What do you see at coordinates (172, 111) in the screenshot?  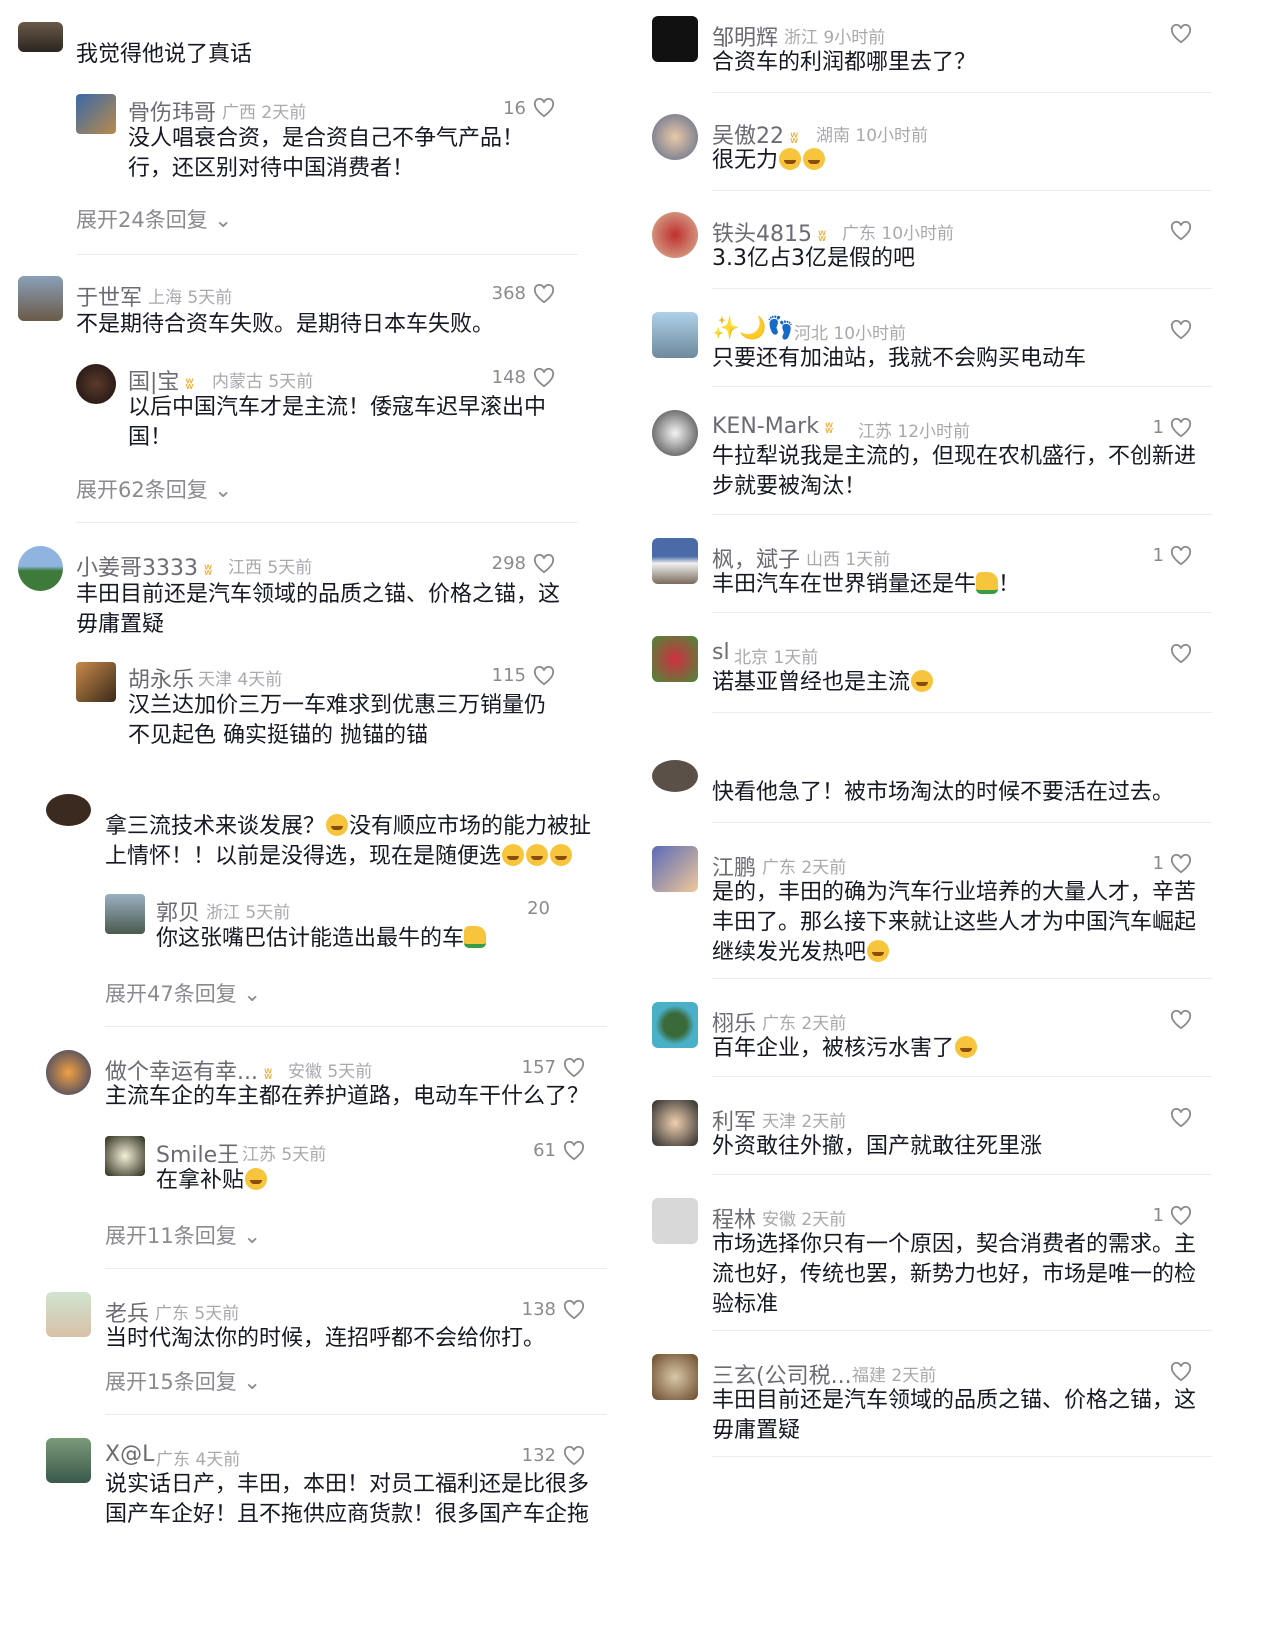 I see `username: 骨伤玮哥` at bounding box center [172, 111].